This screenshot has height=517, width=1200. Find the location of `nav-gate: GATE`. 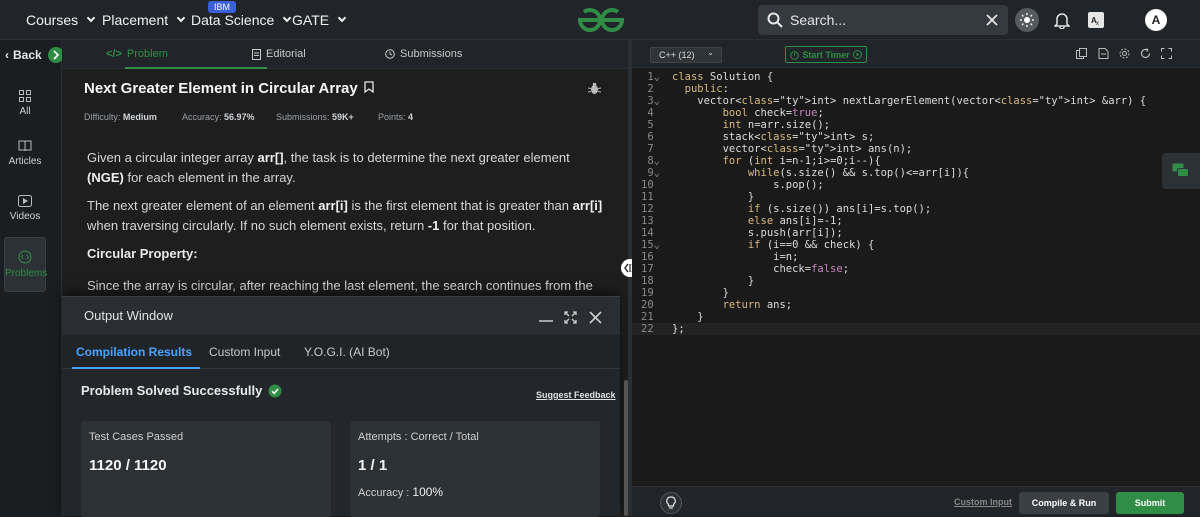

nav-gate: GATE is located at coordinates (319, 20).